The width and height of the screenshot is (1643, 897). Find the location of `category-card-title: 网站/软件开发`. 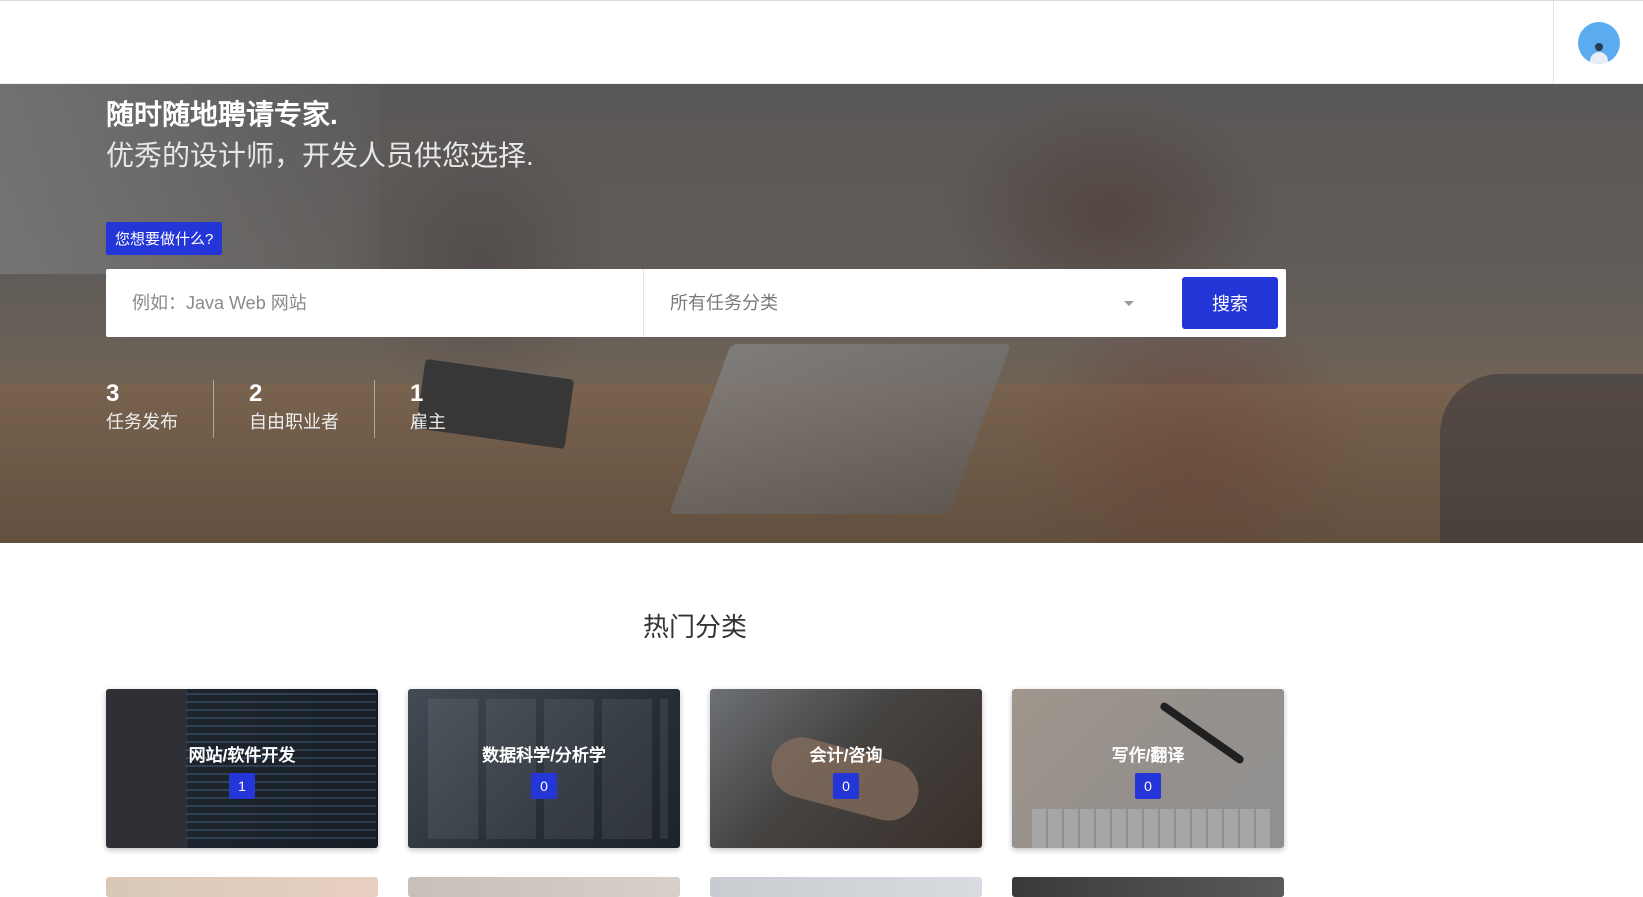

category-card-title: 网站/软件开发 is located at coordinates (242, 755).